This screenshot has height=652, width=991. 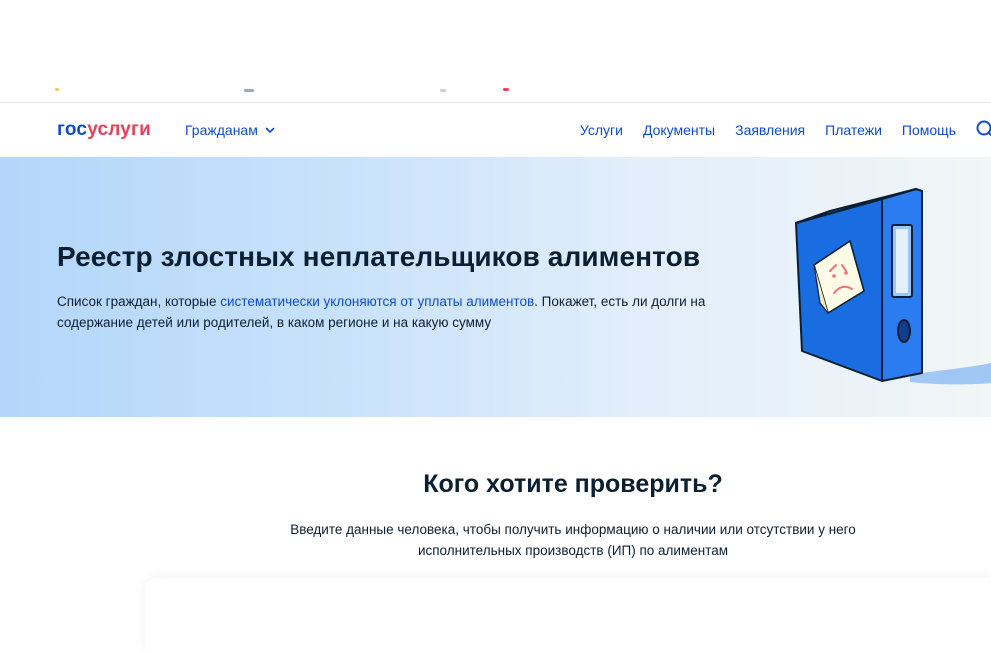 I want to click on sad-folder-illustration, so click(x=893, y=286).